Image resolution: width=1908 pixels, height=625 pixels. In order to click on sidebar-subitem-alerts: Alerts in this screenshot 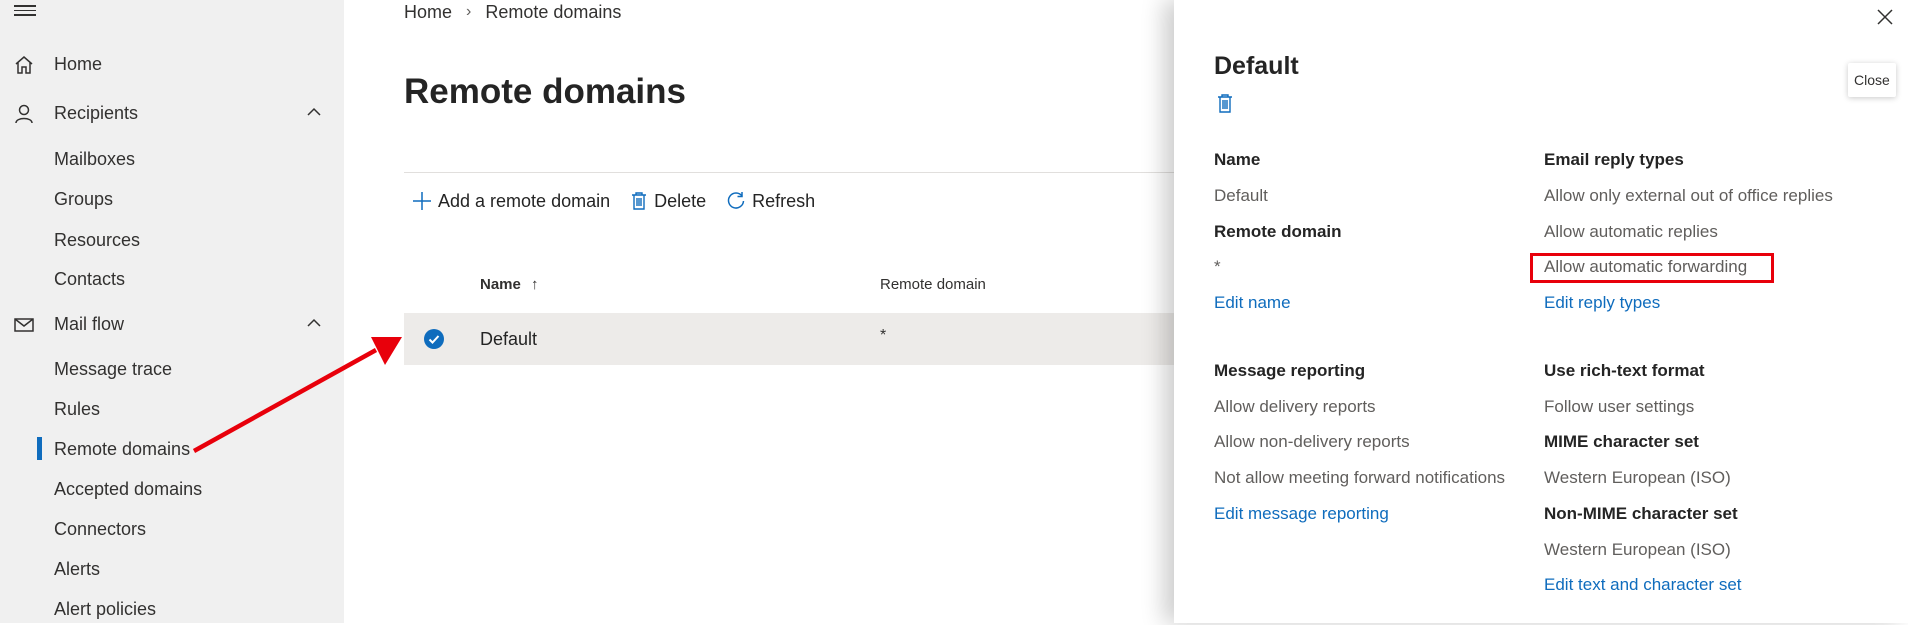, I will do `click(77, 569)`.